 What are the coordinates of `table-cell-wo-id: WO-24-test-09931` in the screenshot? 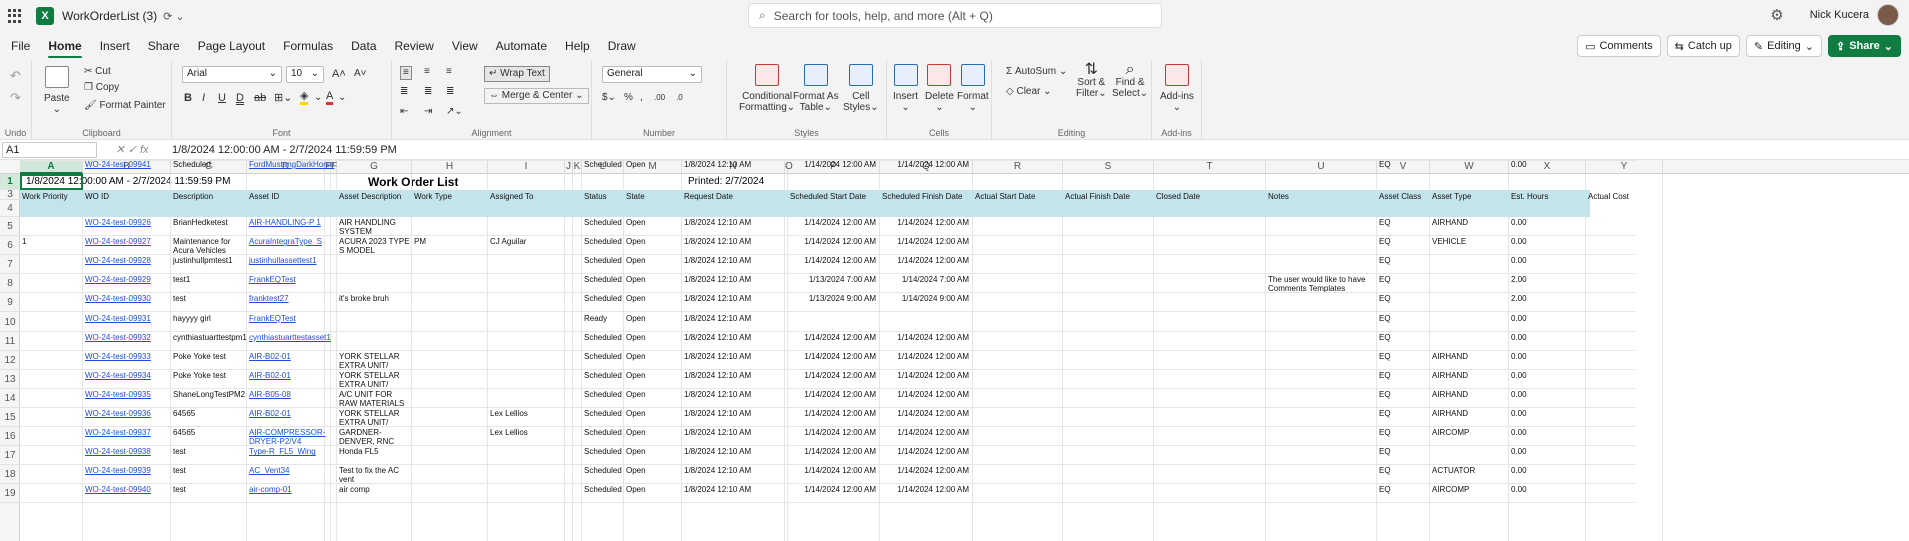 It's located at (127, 322).